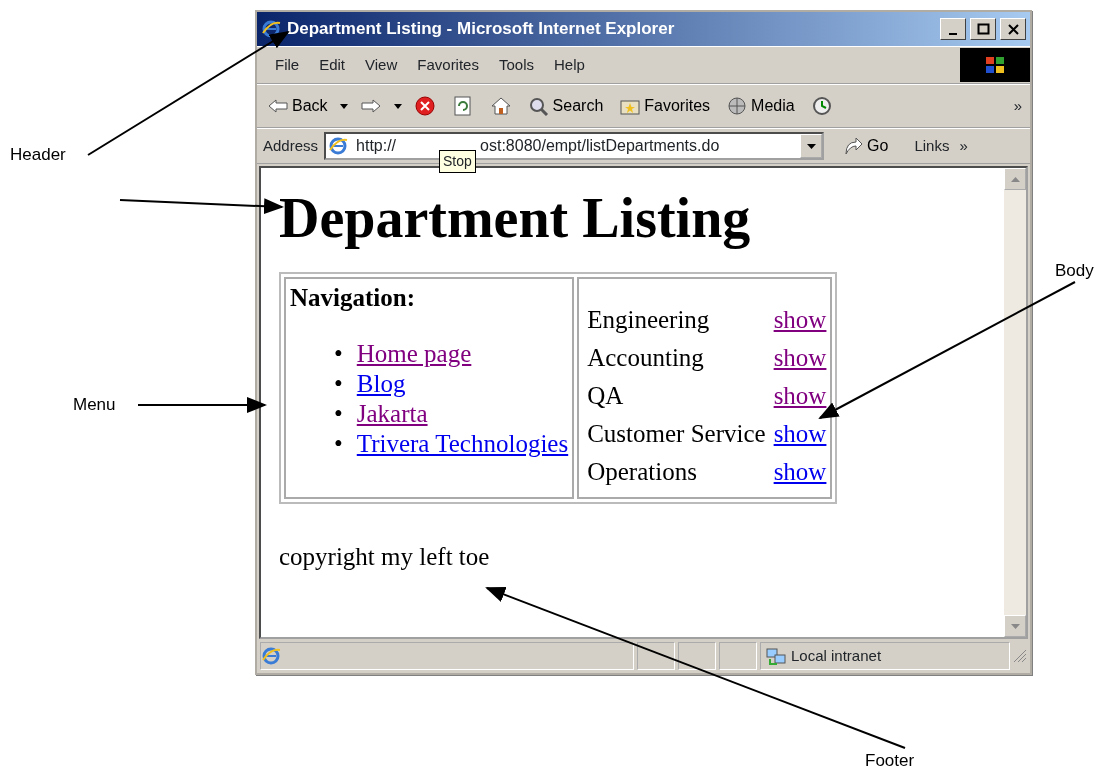 This screenshot has height=767, width=1106. I want to click on annotation-label: Body, so click(1074, 271).